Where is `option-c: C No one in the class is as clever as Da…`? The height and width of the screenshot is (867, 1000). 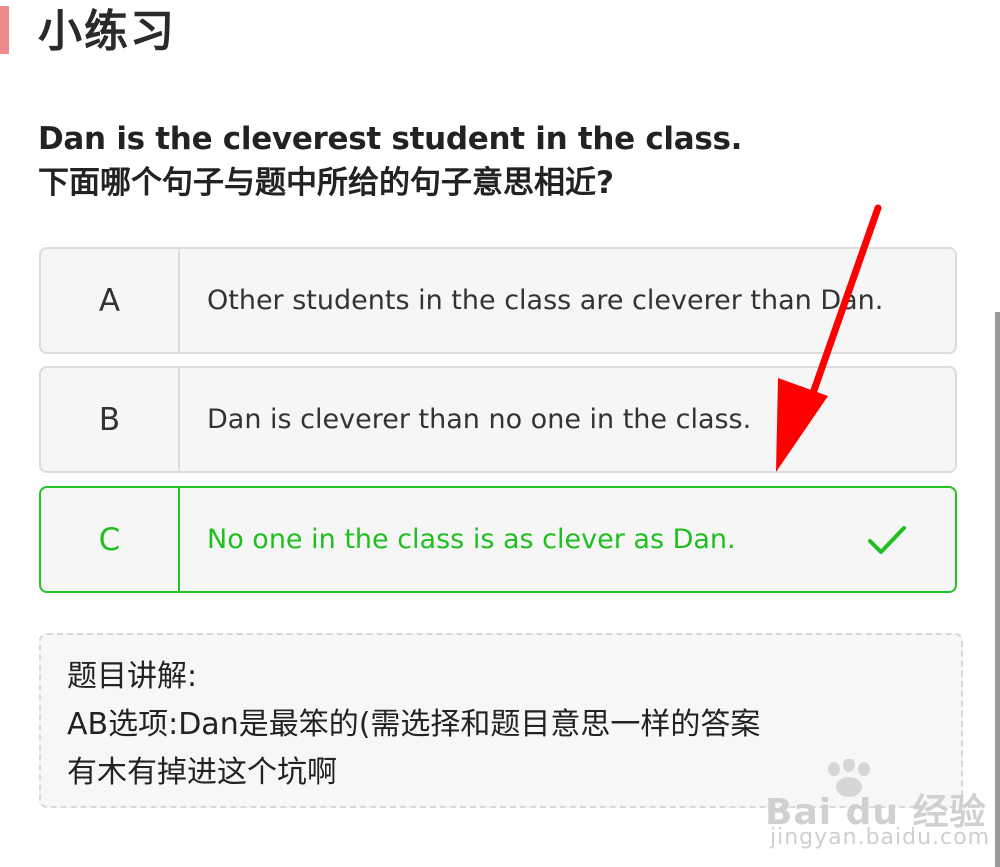 option-c: C No one in the class is as clever as Da… is located at coordinates (498, 539).